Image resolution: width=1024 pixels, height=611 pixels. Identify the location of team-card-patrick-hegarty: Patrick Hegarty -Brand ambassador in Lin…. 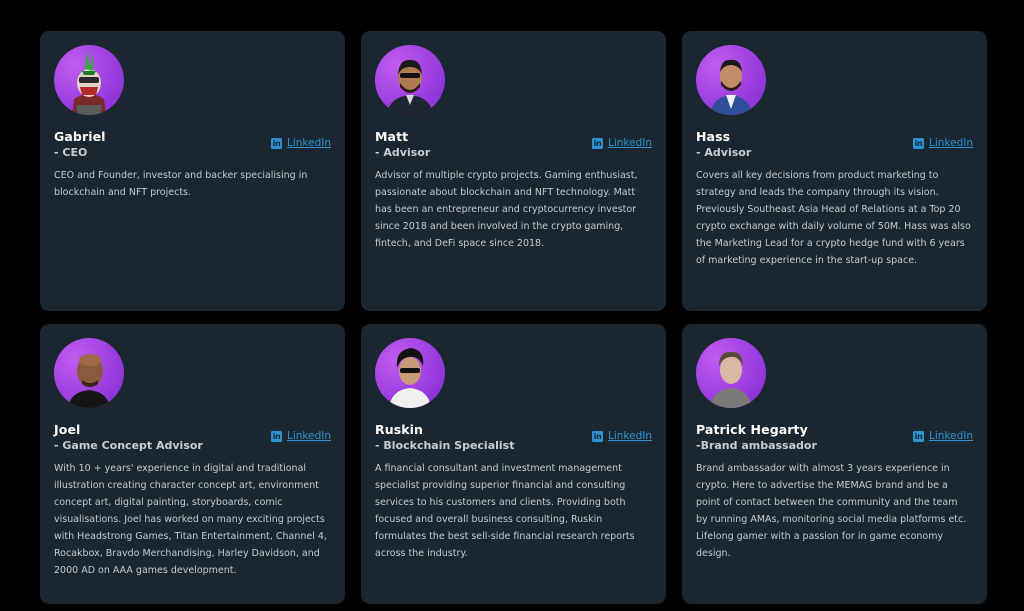
(834, 464).